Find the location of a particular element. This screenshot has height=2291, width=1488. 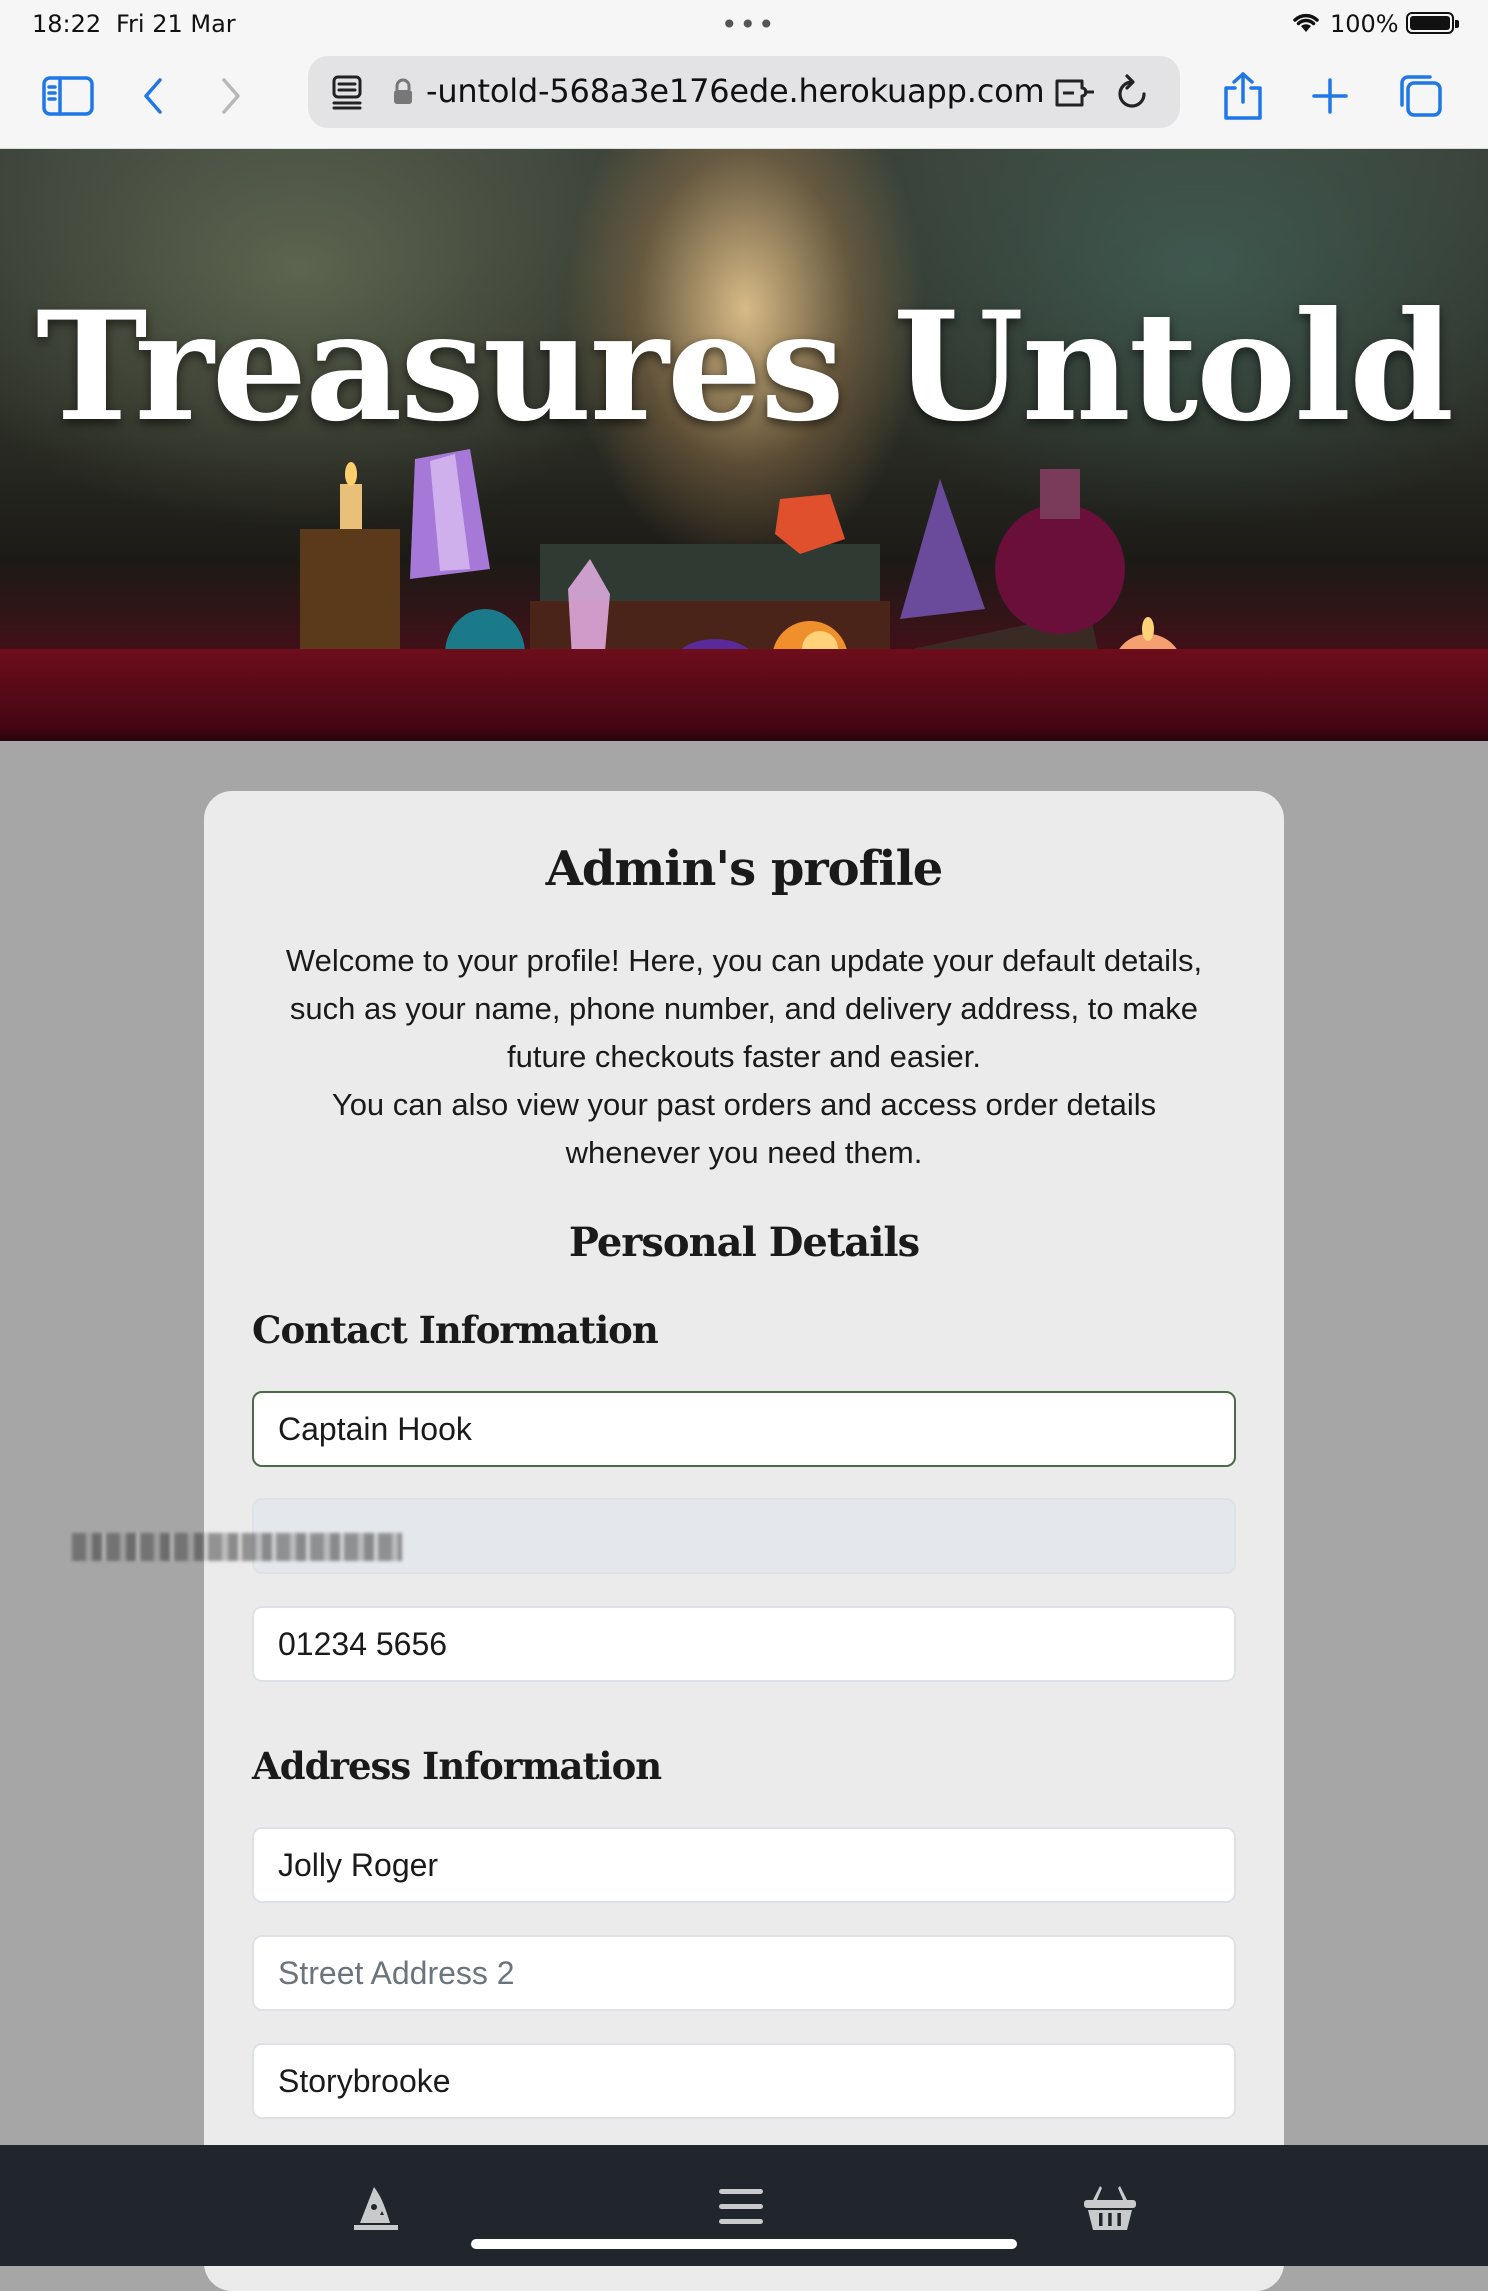

town-field is located at coordinates (744, 2081).